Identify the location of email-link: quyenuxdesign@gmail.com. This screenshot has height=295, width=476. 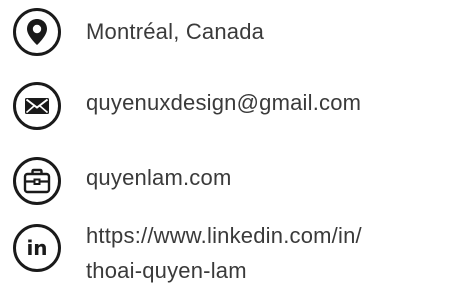
(223, 102).